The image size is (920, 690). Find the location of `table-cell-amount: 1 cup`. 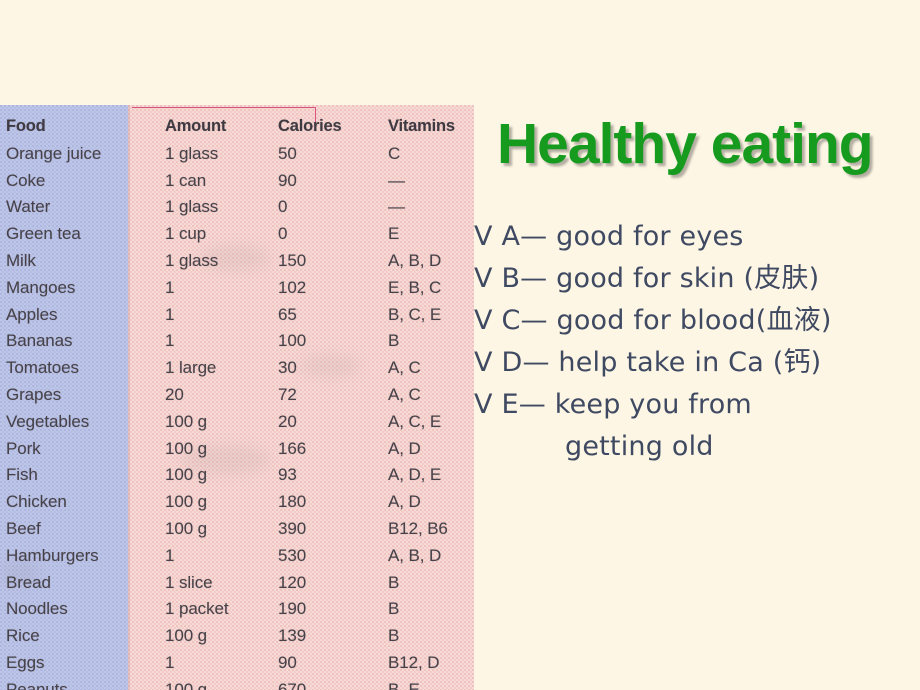

table-cell-amount: 1 cup is located at coordinates (186, 234).